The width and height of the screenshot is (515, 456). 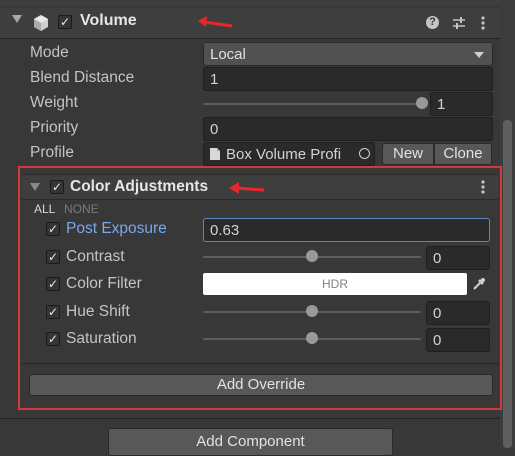 What do you see at coordinates (54, 127) in the screenshot?
I see `priority-label: Priority` at bounding box center [54, 127].